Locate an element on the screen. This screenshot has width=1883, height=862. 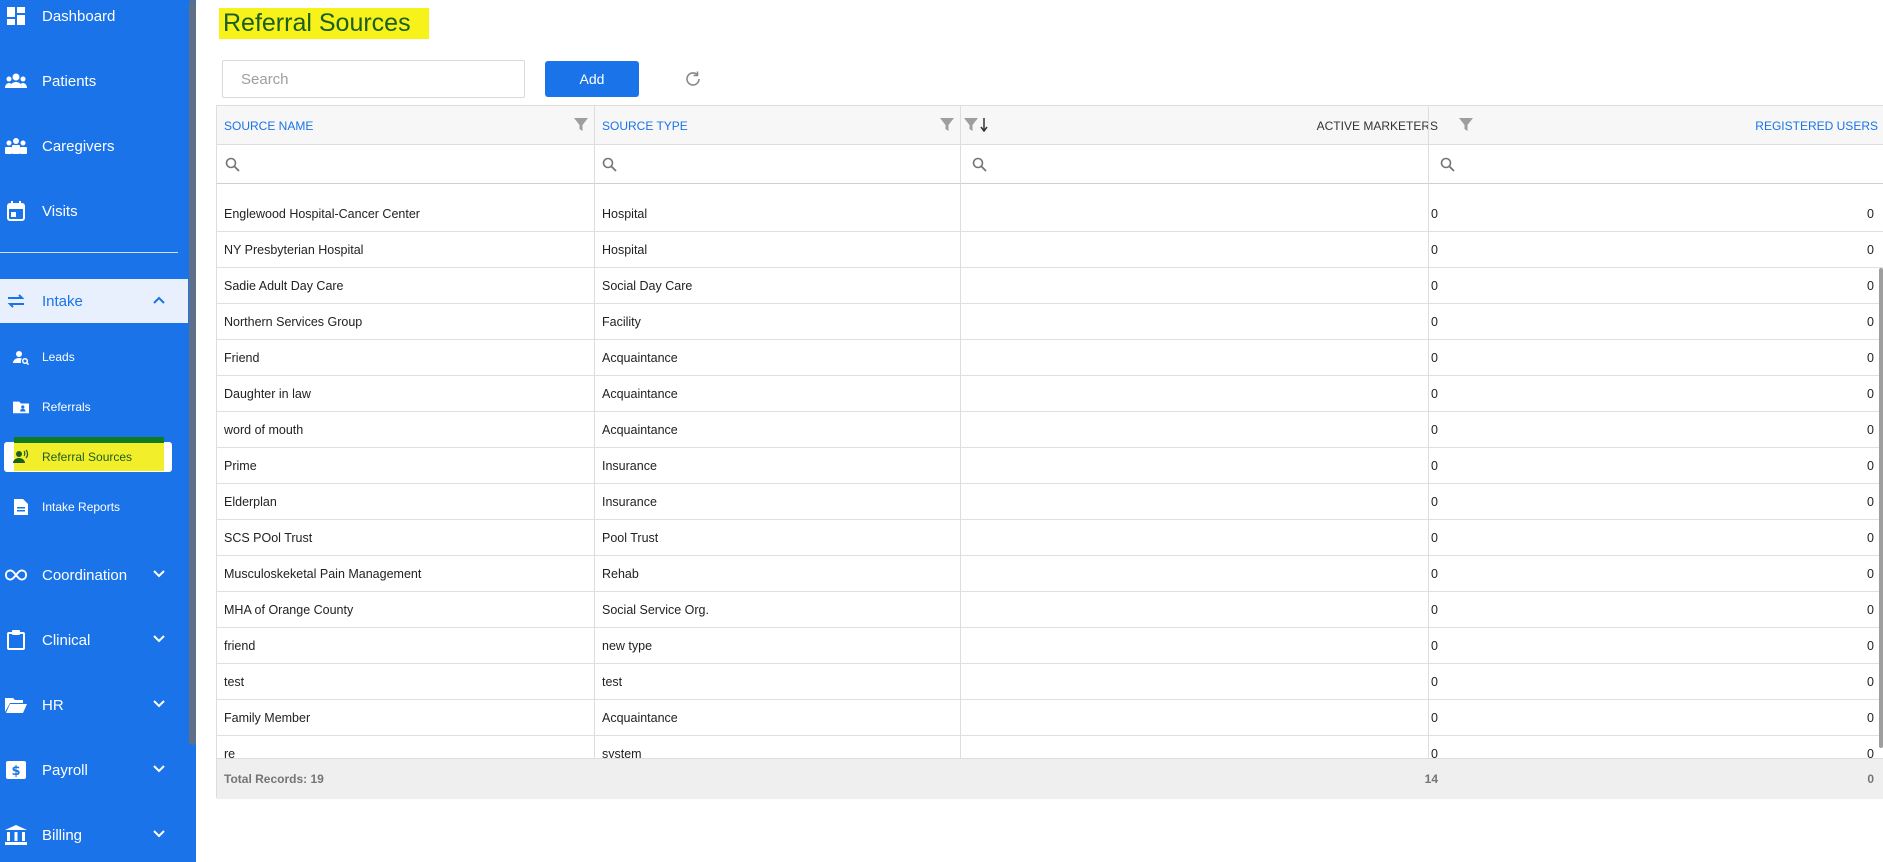
table-row: NY Presbyterian Hospital Hospital 0 0 is located at coordinates (1050, 250).